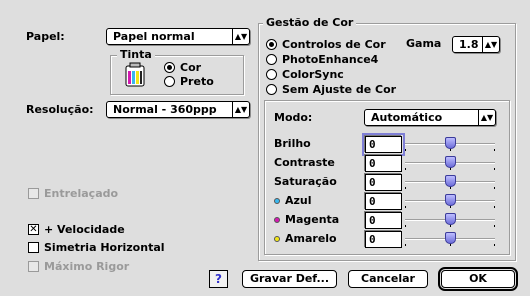  What do you see at coordinates (292, 143) in the screenshot?
I see `slider-label-text: Brilho` at bounding box center [292, 143].